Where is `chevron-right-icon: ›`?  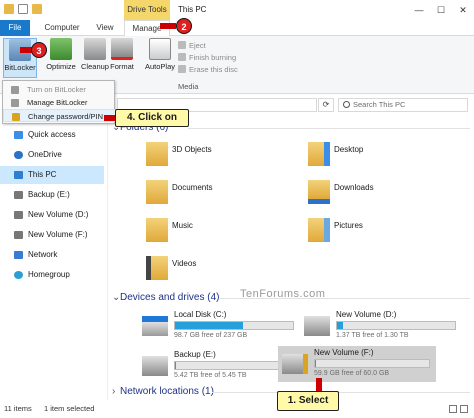
chevron-right-icon: › is located at coordinates (114, 391).